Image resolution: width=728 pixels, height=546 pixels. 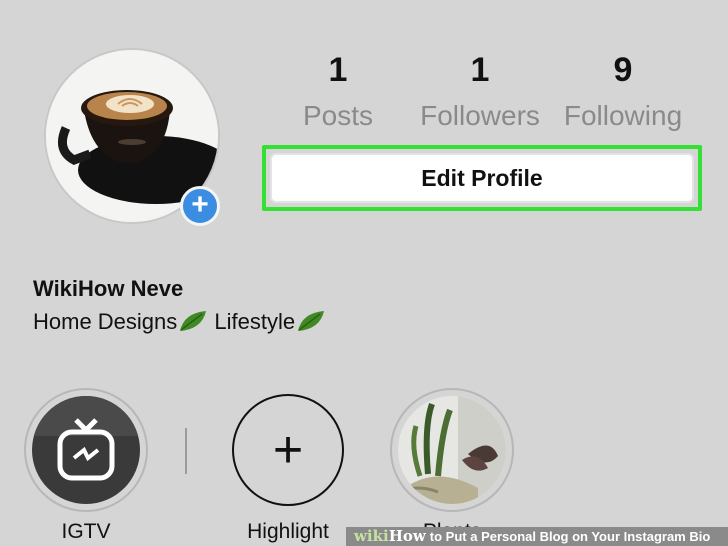 I want to click on stat-followers: 1 Followers, so click(x=480, y=93).